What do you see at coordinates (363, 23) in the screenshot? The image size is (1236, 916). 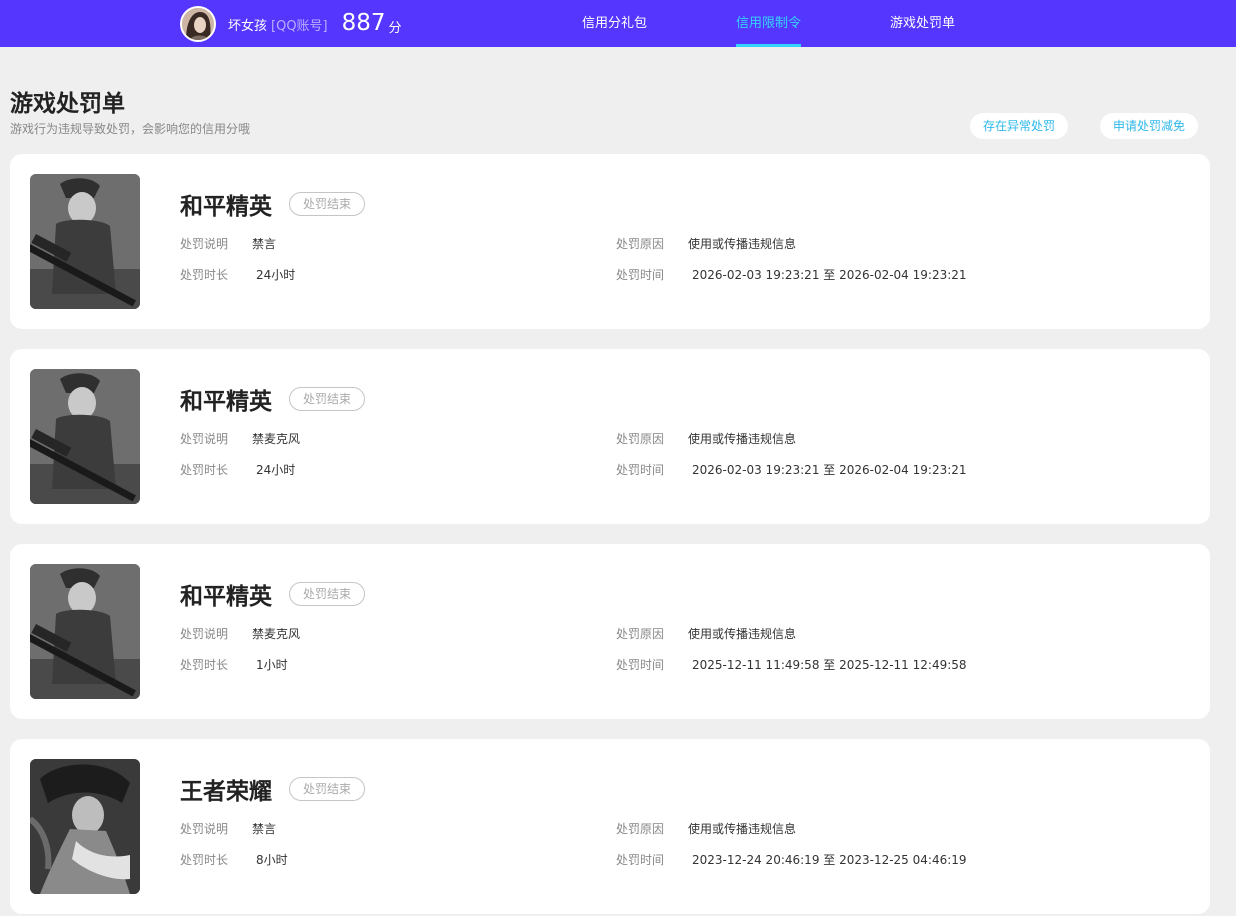 I see `credit-score: 887` at bounding box center [363, 23].